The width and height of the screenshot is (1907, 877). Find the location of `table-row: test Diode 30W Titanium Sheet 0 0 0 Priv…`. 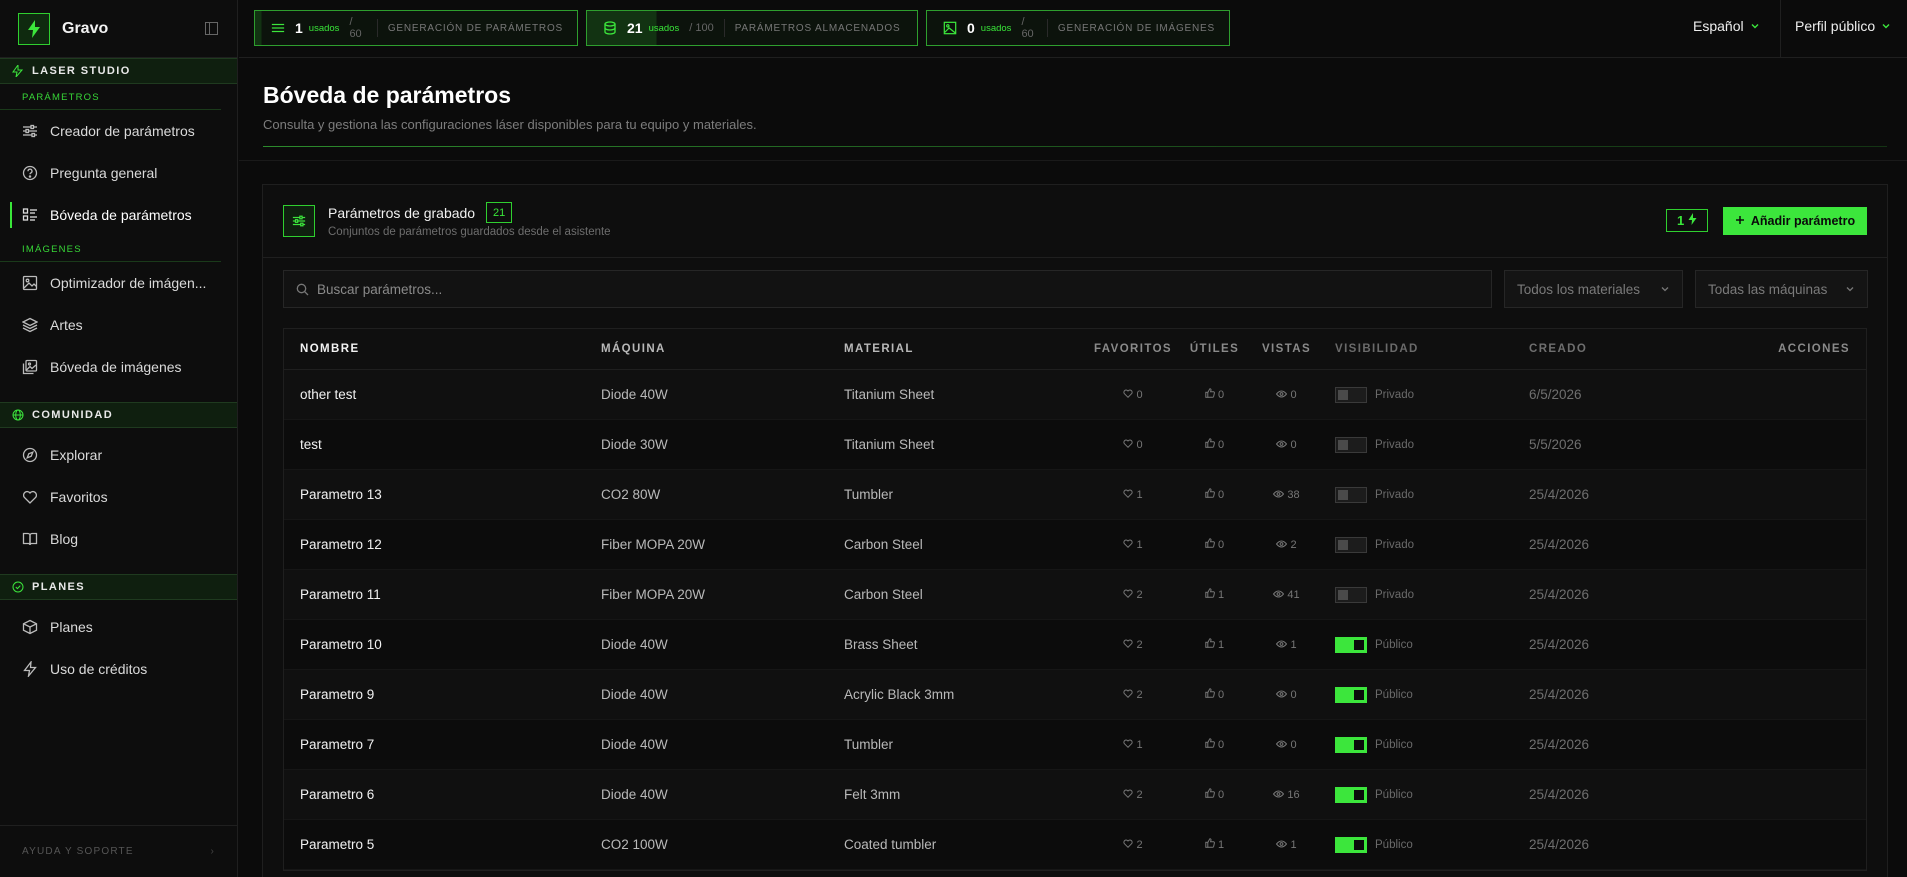

table-row: test Diode 30W Titanium Sheet 0 0 0 Priv… is located at coordinates (1075, 445).